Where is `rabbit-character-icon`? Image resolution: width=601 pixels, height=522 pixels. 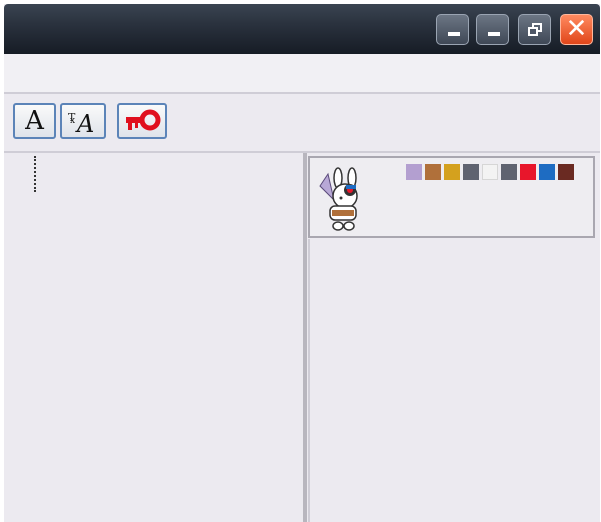 rabbit-character-icon is located at coordinates (341, 200).